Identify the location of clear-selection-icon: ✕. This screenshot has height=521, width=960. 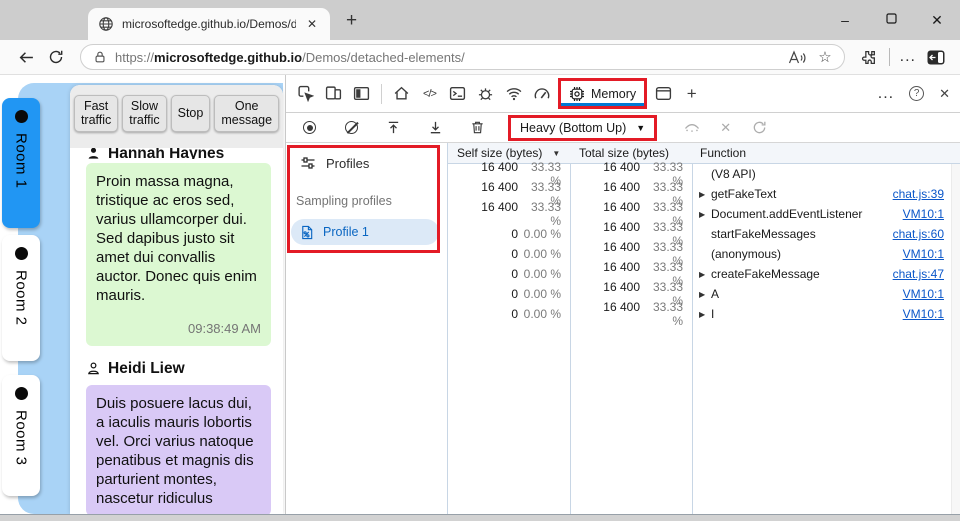
(725, 128).